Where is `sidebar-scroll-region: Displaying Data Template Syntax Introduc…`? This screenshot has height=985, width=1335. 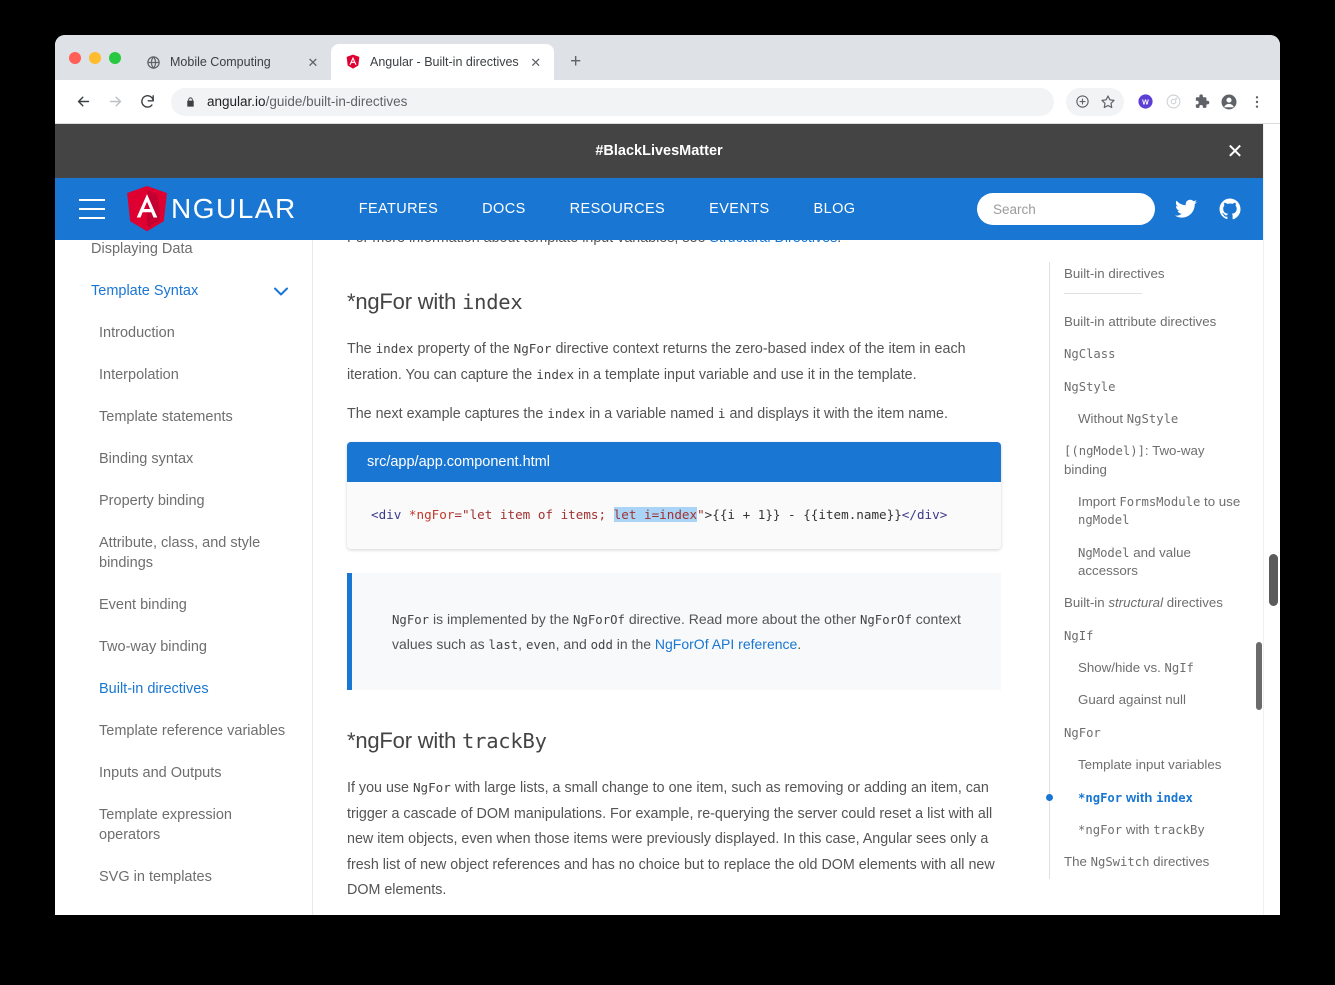
sidebar-scroll-region: Displaying Data Template Syntax Introduc… is located at coordinates (183, 569).